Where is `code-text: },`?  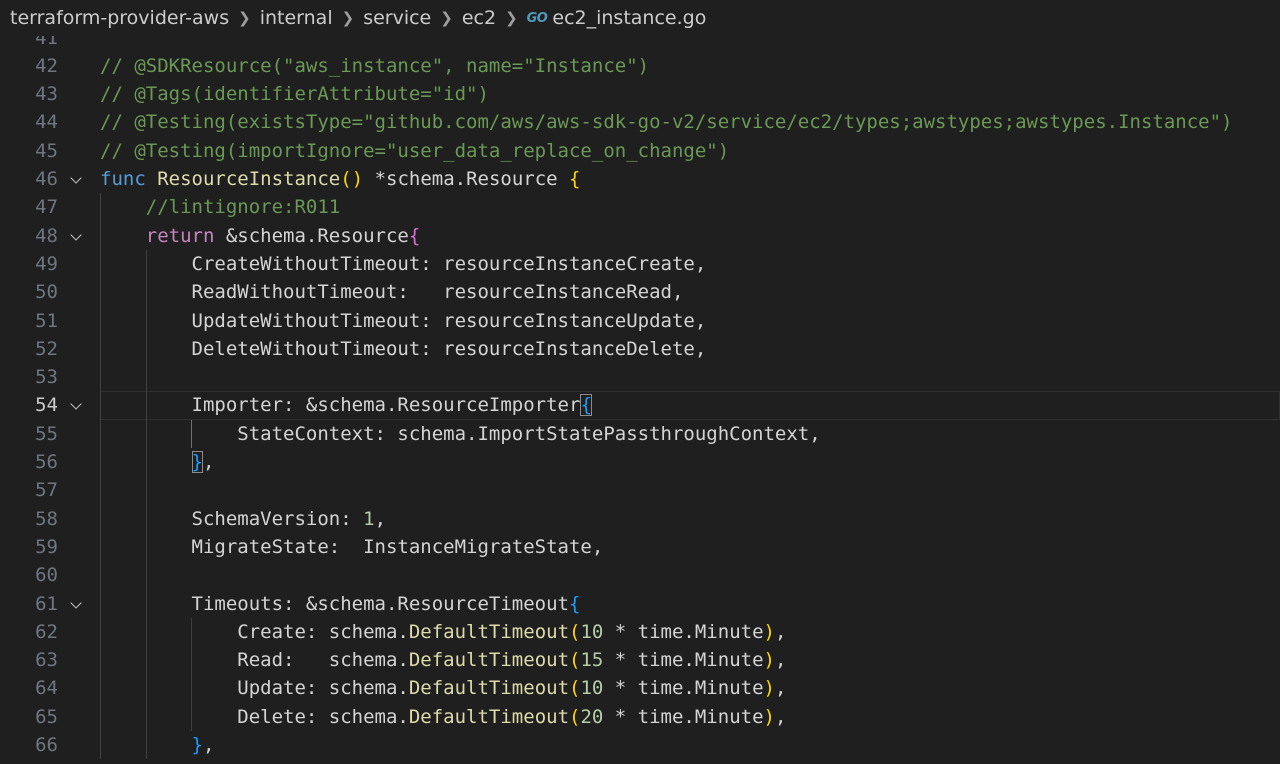 code-text: }, is located at coordinates (157, 462).